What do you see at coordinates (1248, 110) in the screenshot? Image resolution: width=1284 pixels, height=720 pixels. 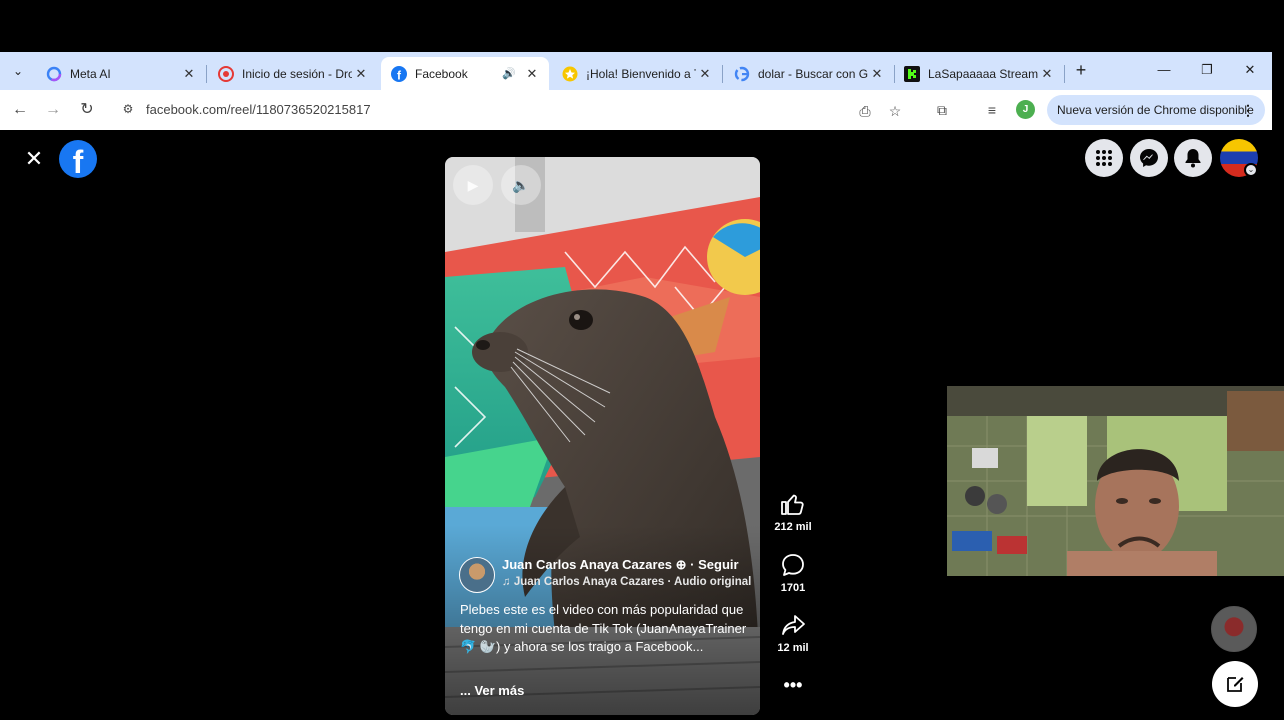 I see `kebab-menu-icon: ⋮` at bounding box center [1248, 110].